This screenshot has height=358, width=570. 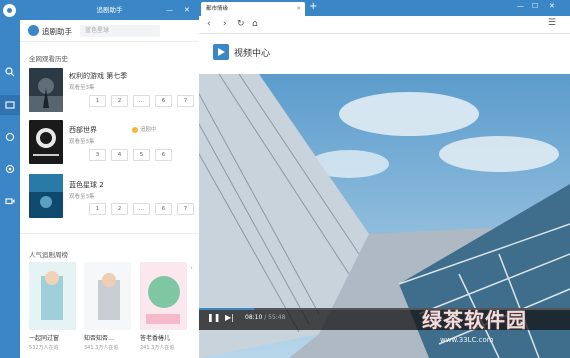 What do you see at coordinates (229, 317) in the screenshot?
I see `next-icon: ▶|` at bounding box center [229, 317].